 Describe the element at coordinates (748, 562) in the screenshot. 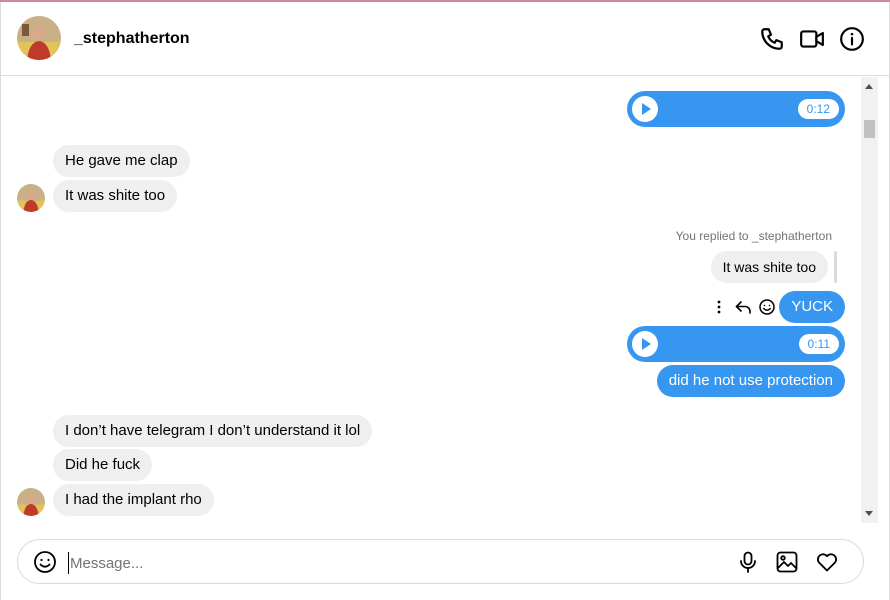

I see `microphone-icon` at that location.